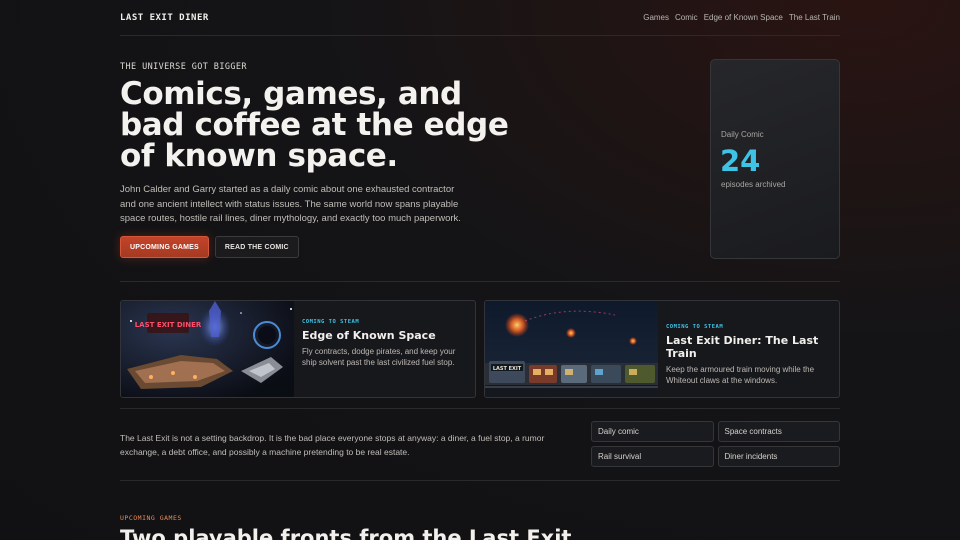 The height and width of the screenshot is (540, 960). Describe the element at coordinates (753, 184) in the screenshot. I see `stat-sub-label: episodes archived` at that location.